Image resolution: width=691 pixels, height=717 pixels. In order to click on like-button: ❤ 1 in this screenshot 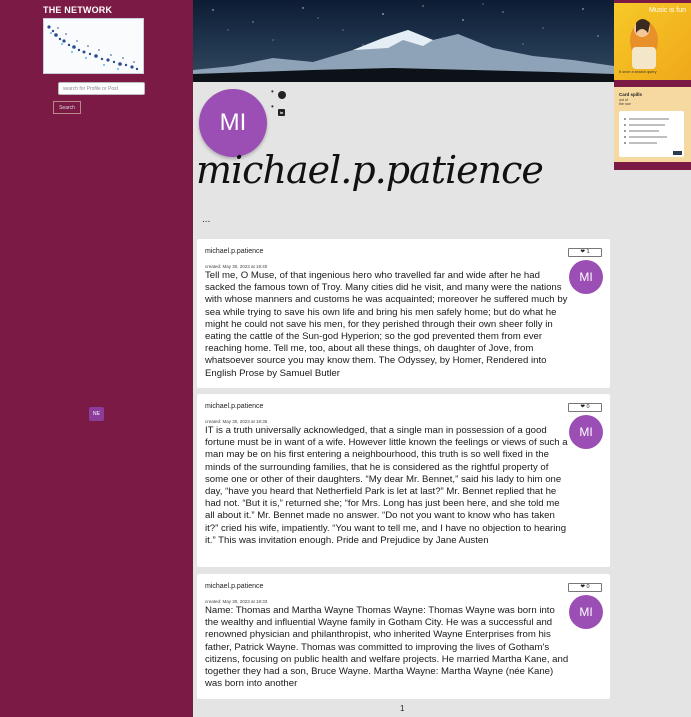, I will do `click(585, 252)`.